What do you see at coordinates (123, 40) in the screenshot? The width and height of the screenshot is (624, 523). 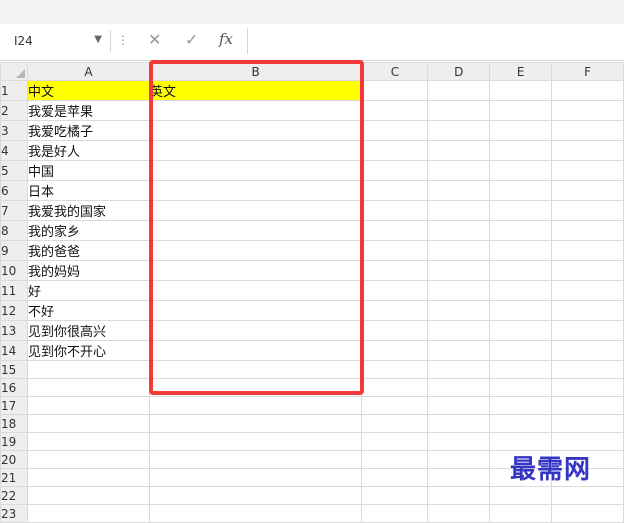 I see `drag-handle-icon: ⋮` at bounding box center [123, 40].